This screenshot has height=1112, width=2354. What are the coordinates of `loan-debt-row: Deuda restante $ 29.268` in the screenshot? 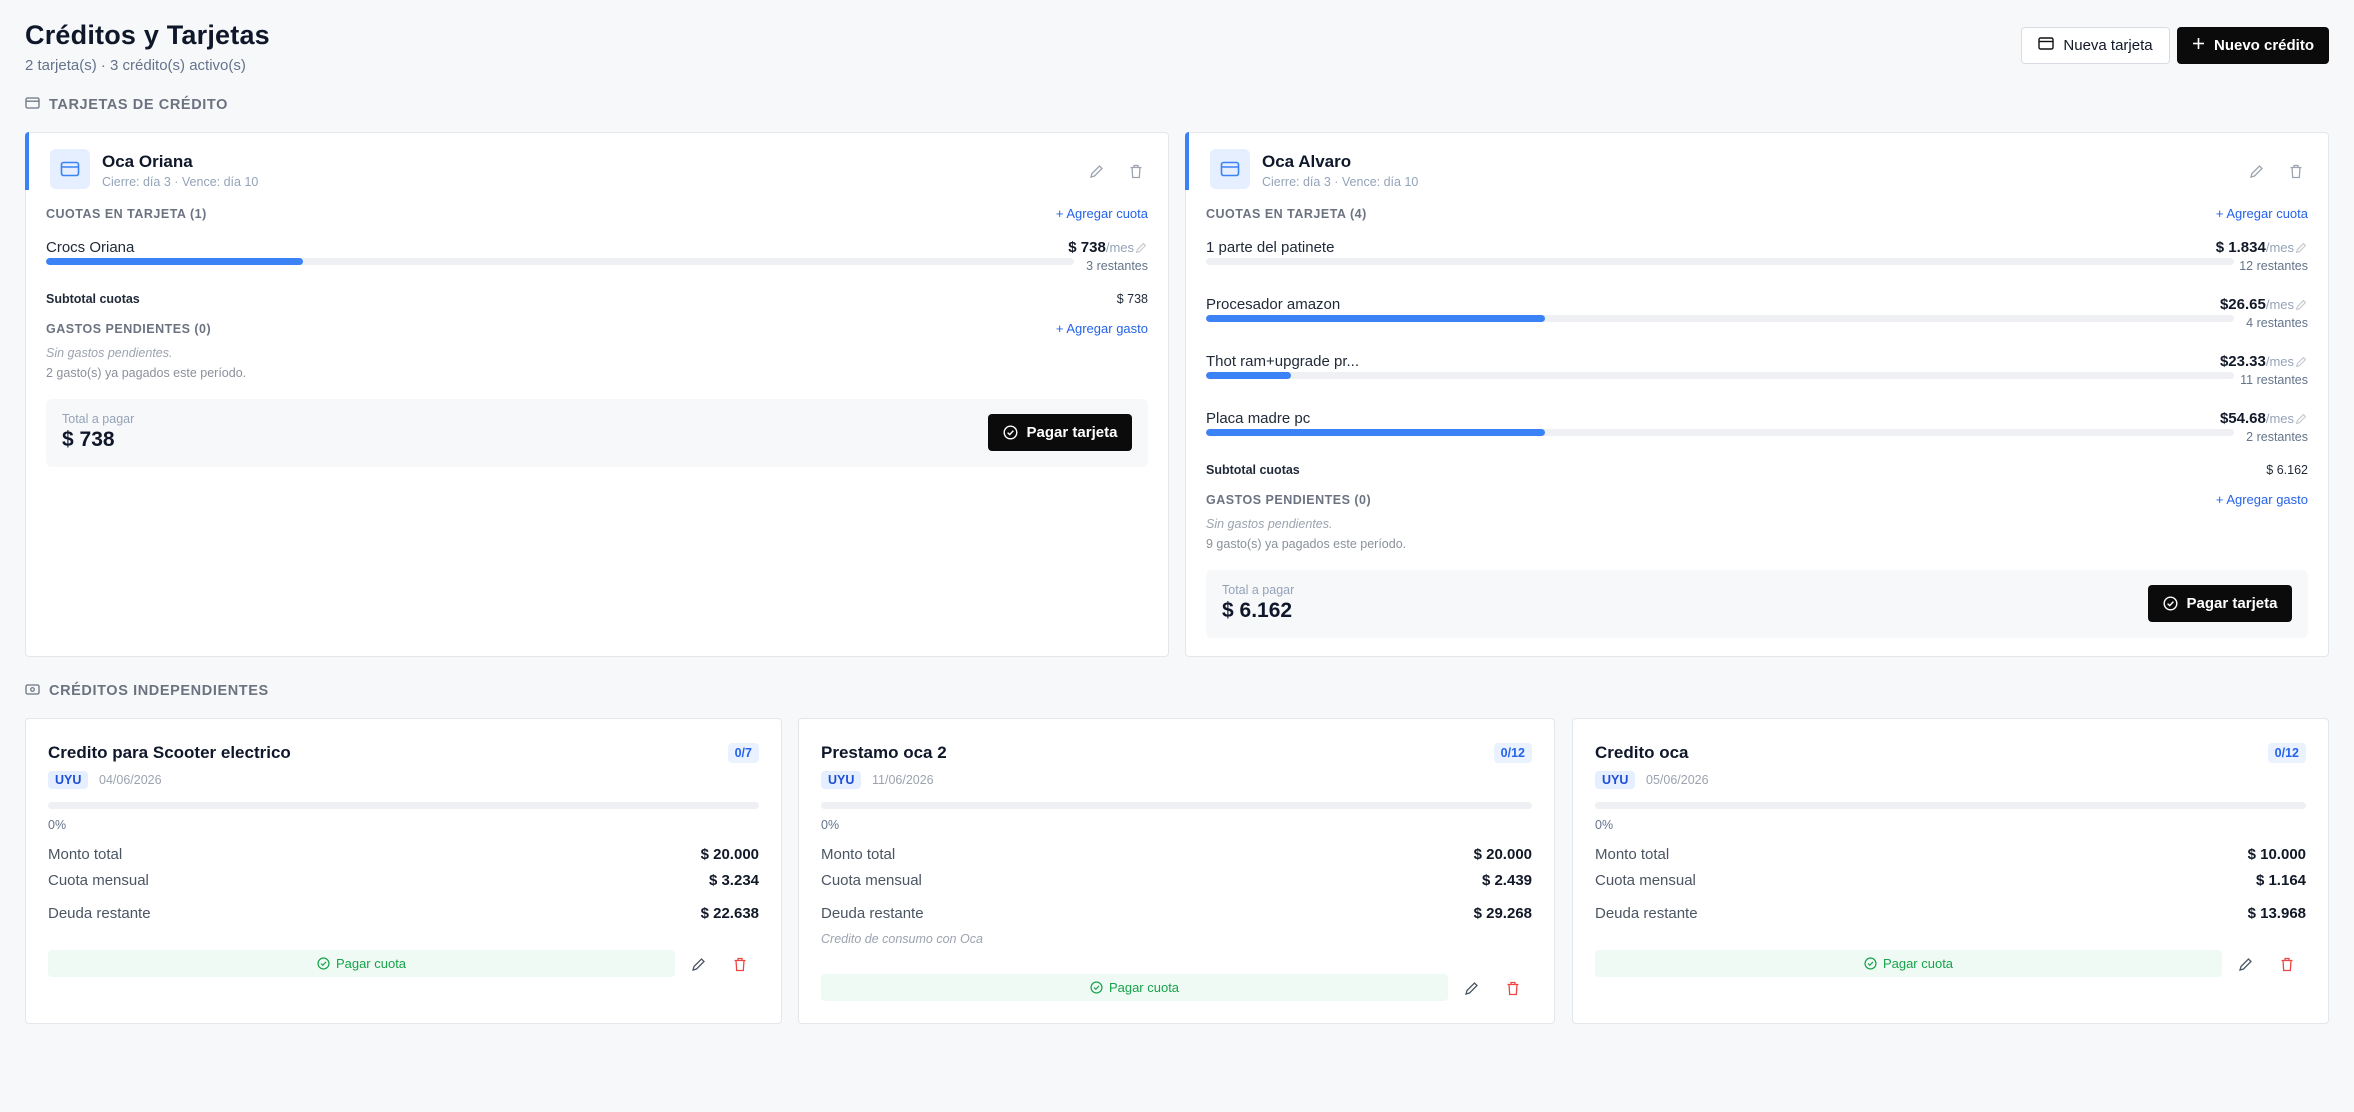 It's located at (1176, 913).